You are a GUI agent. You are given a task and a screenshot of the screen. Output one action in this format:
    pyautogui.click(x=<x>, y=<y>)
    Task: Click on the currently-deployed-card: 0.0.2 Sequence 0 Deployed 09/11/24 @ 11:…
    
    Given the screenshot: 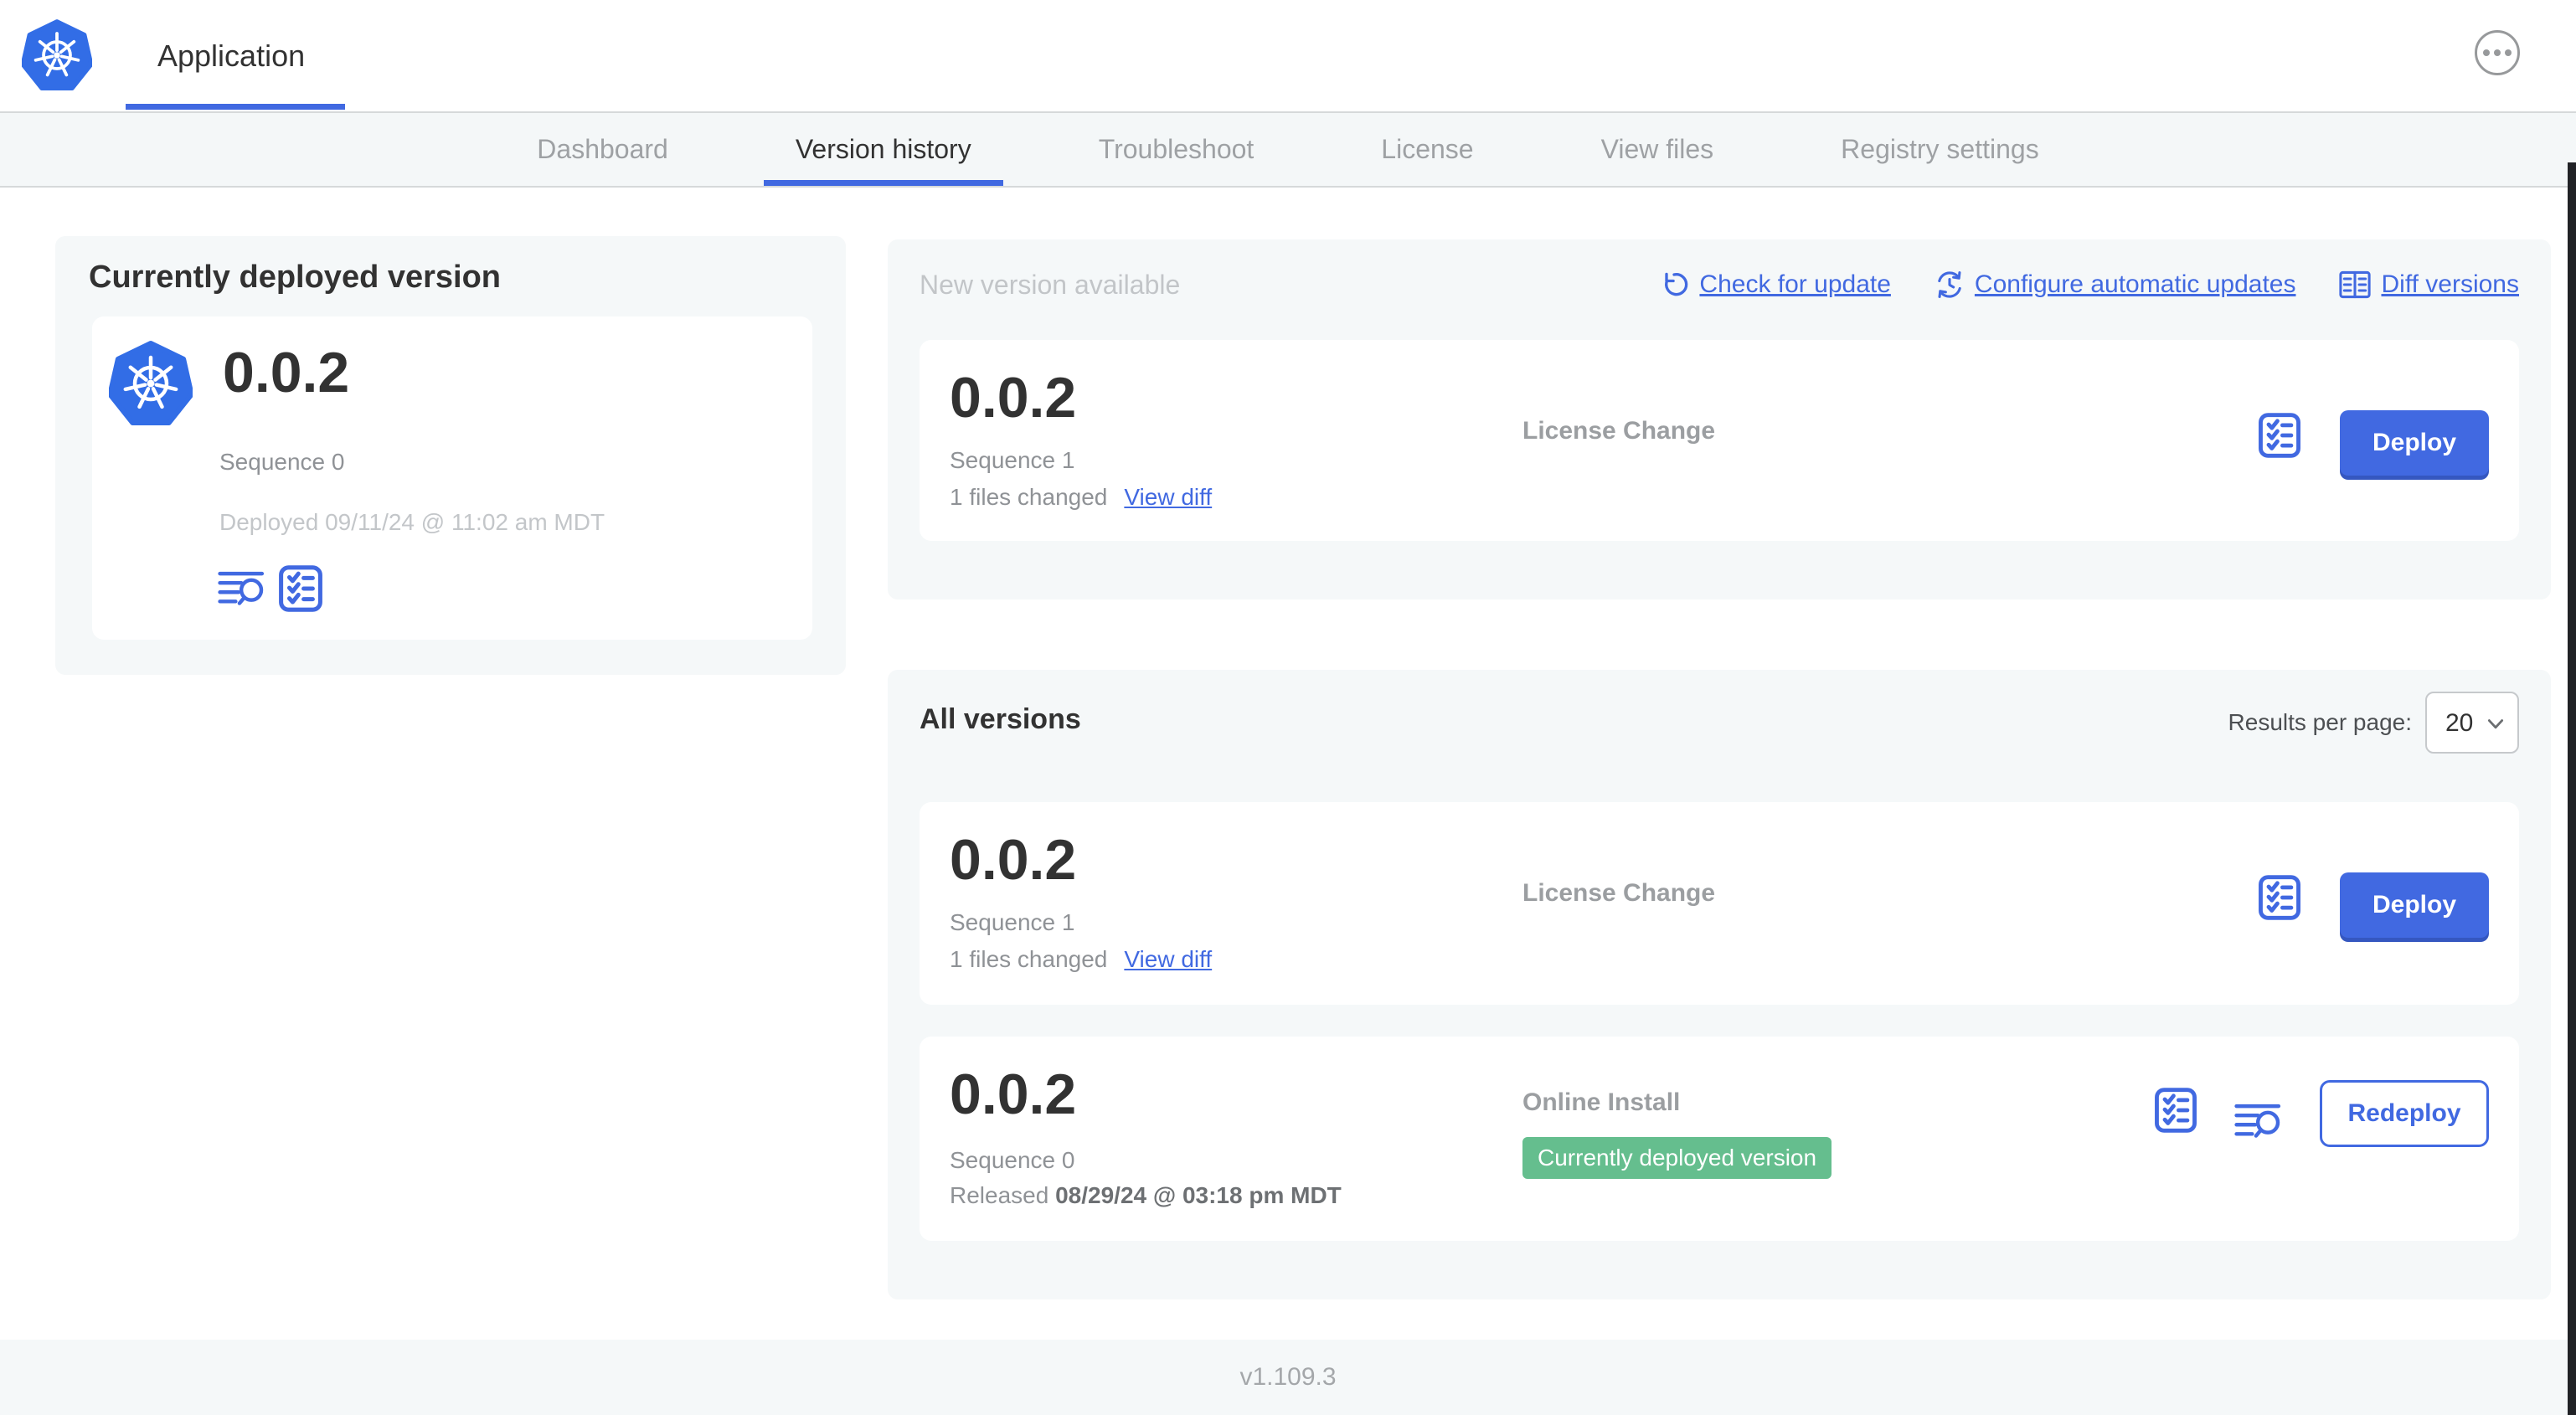 What is the action you would take?
    pyautogui.click(x=452, y=478)
    